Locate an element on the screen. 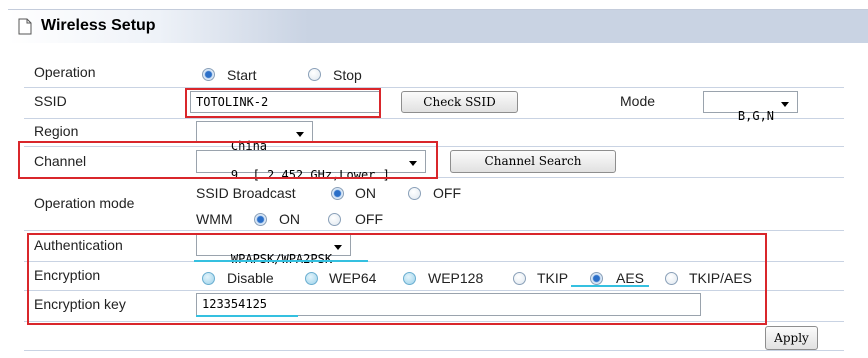 This screenshot has width=868, height=358. page-icon is located at coordinates (25, 26).